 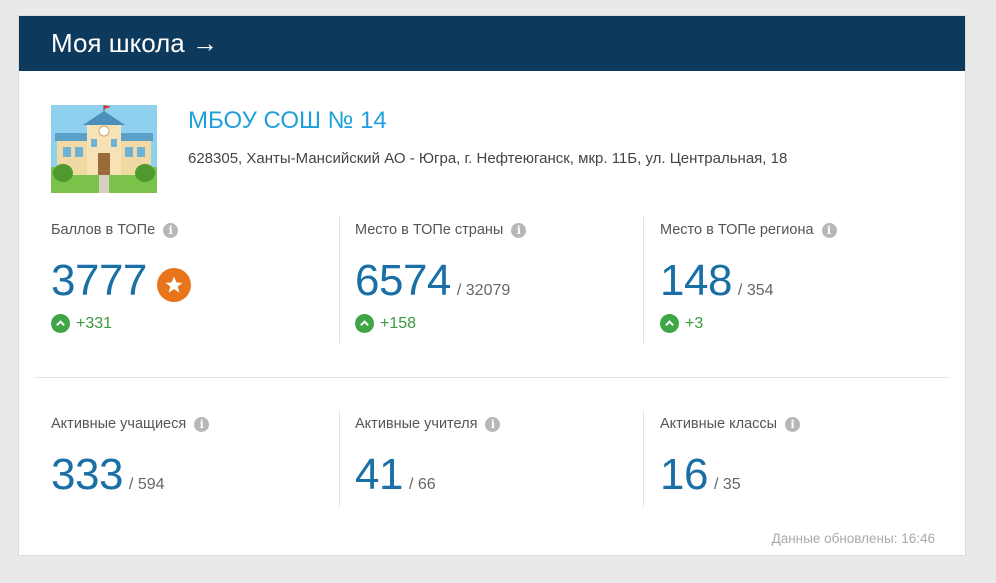 What do you see at coordinates (483, 290) in the screenshot?
I see `stat-total: / 32079` at bounding box center [483, 290].